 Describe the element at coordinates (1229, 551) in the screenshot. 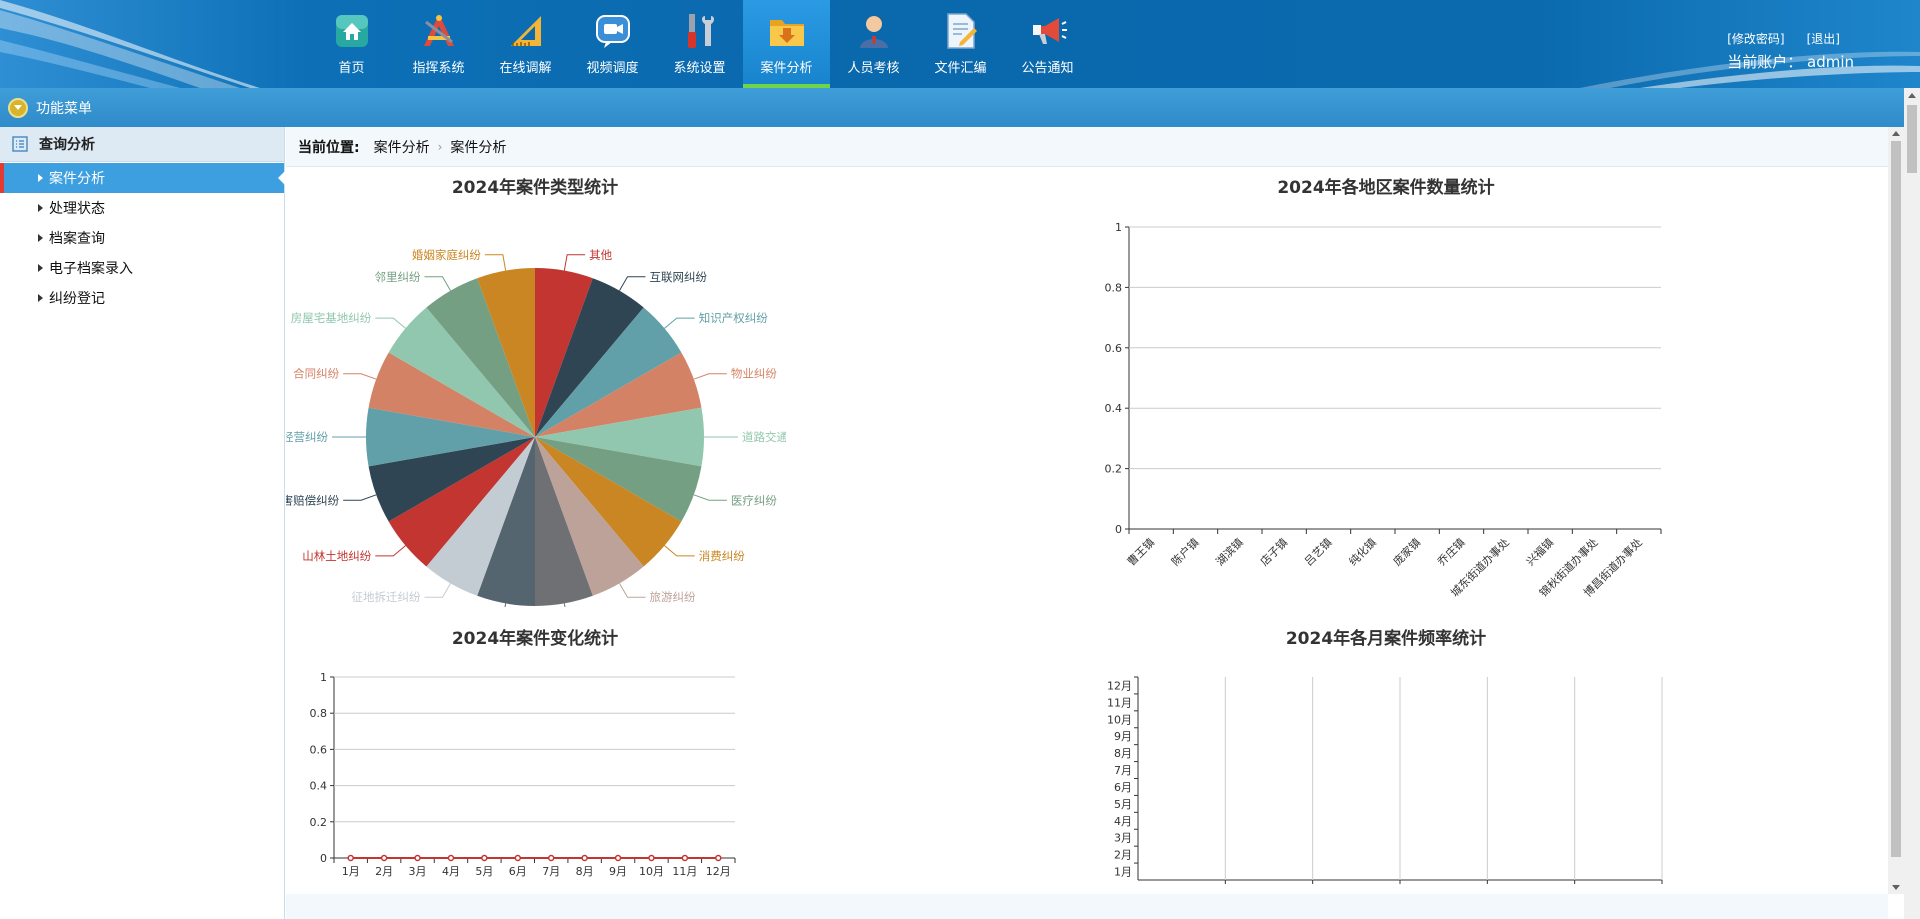

I see `region-x-tick-label: 湖滨镇` at that location.